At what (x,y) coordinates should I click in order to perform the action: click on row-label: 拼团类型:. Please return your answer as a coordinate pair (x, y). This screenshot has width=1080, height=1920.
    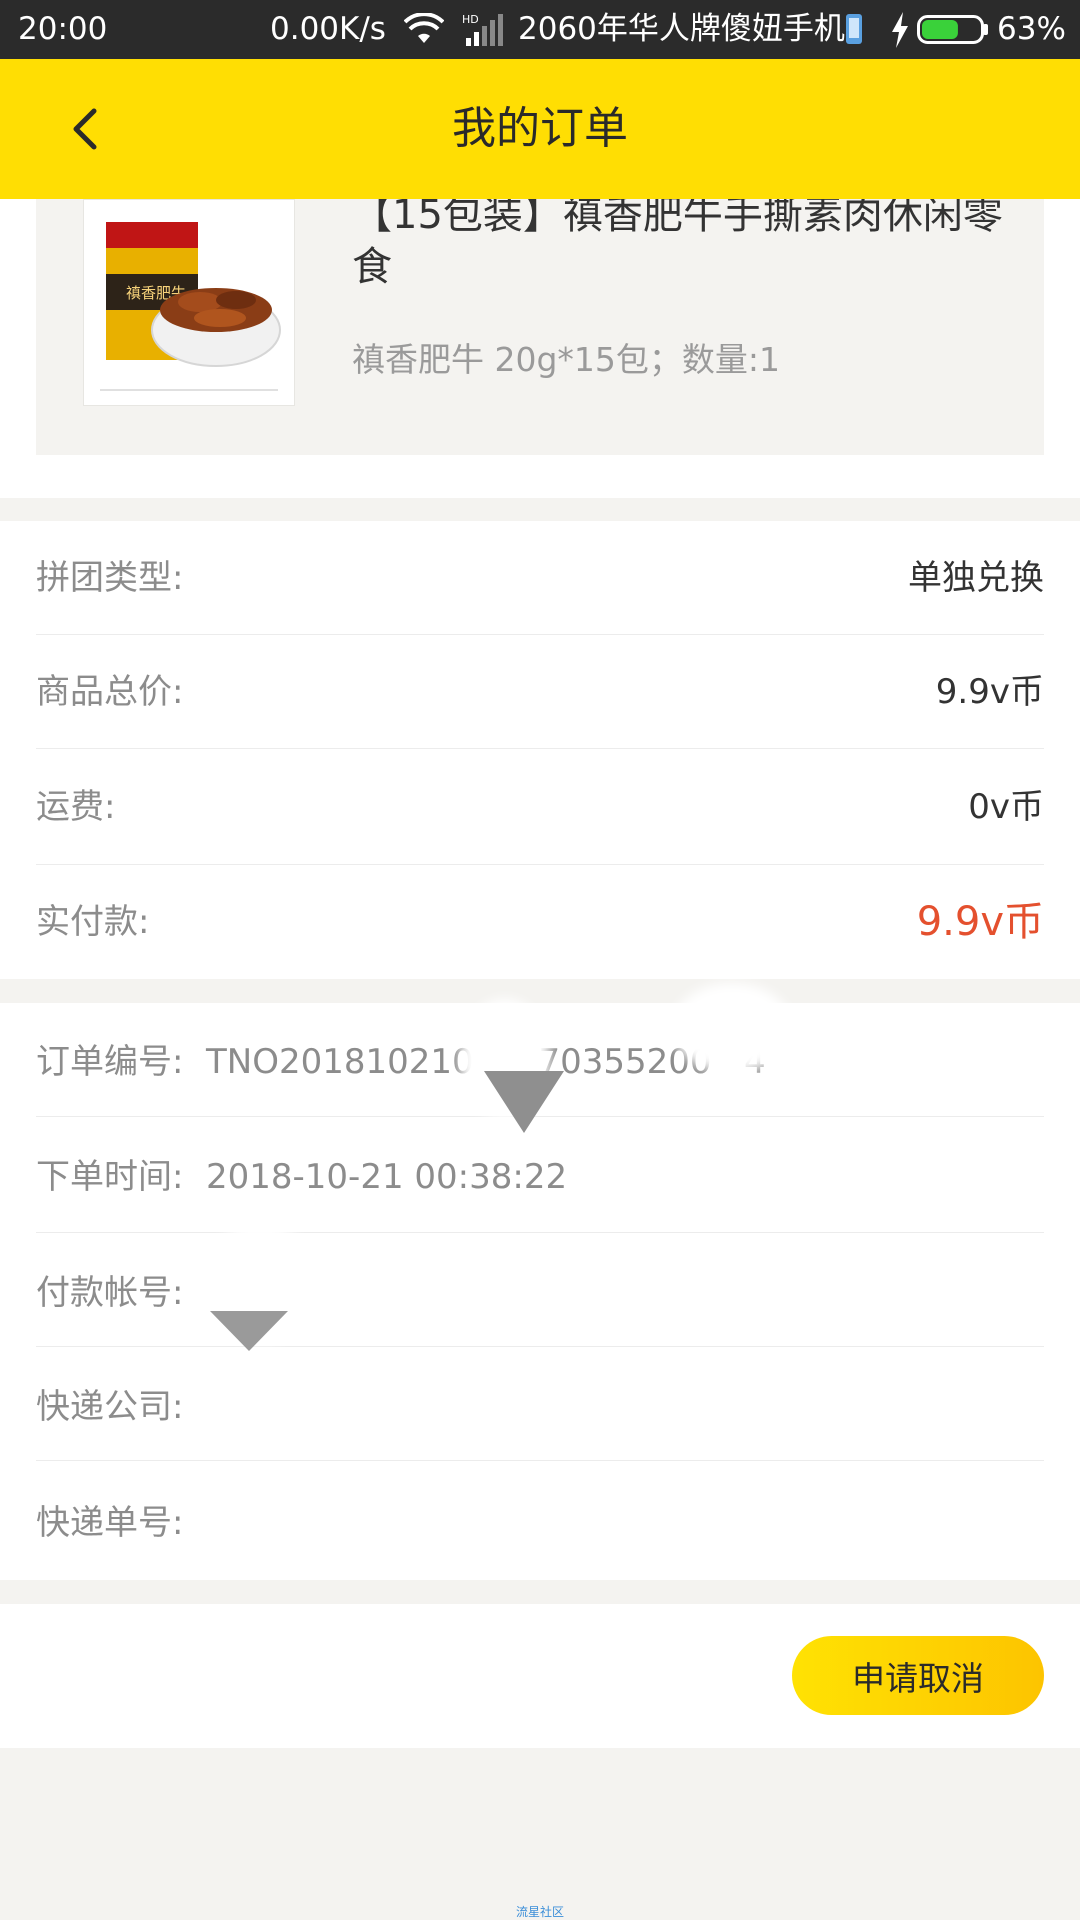
    Looking at the image, I should click on (110, 578).